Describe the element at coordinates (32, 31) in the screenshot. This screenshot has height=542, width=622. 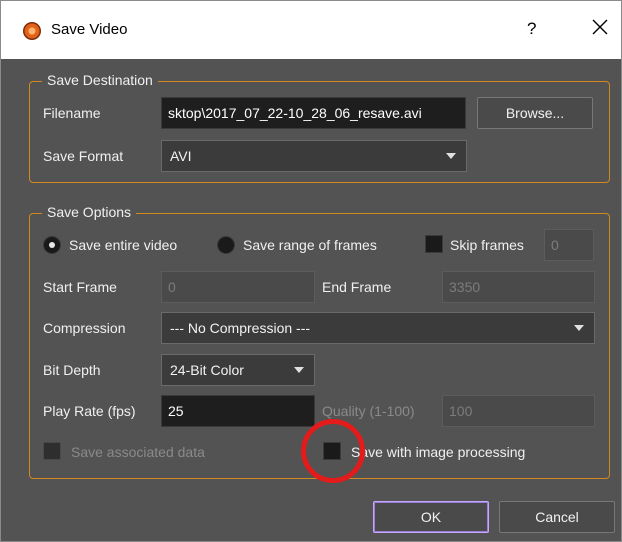
I see `app-logo-icon` at that location.